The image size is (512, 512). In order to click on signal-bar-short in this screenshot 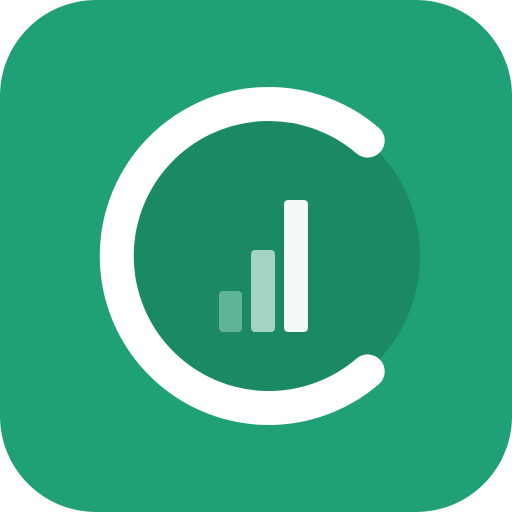, I will do `click(230, 311)`.